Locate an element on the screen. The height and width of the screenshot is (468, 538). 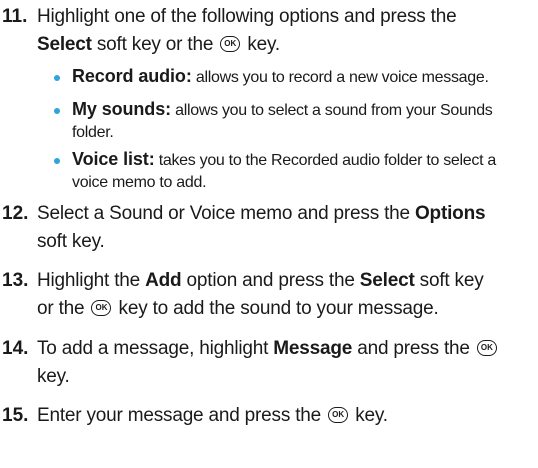
option-title: Record audio: is located at coordinates (132, 76).